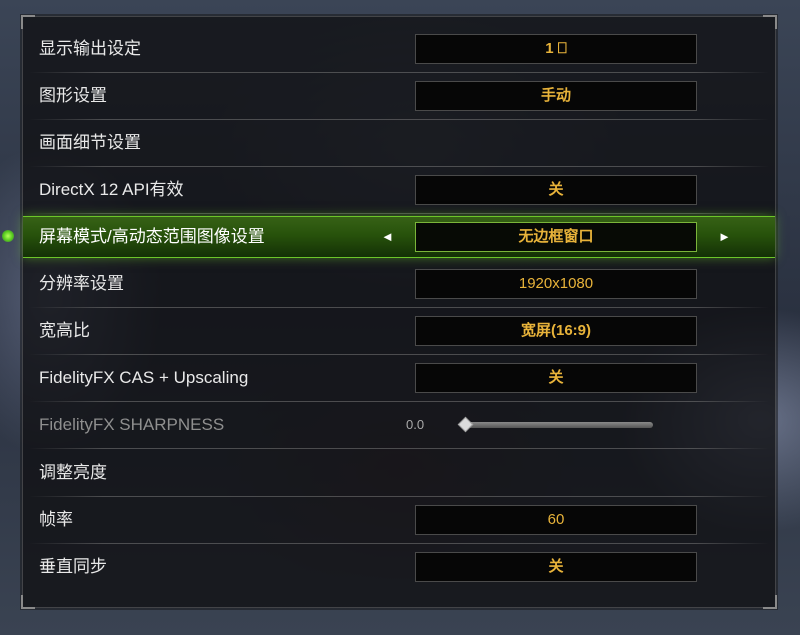  I want to click on setting-label: 帧率, so click(56, 519).